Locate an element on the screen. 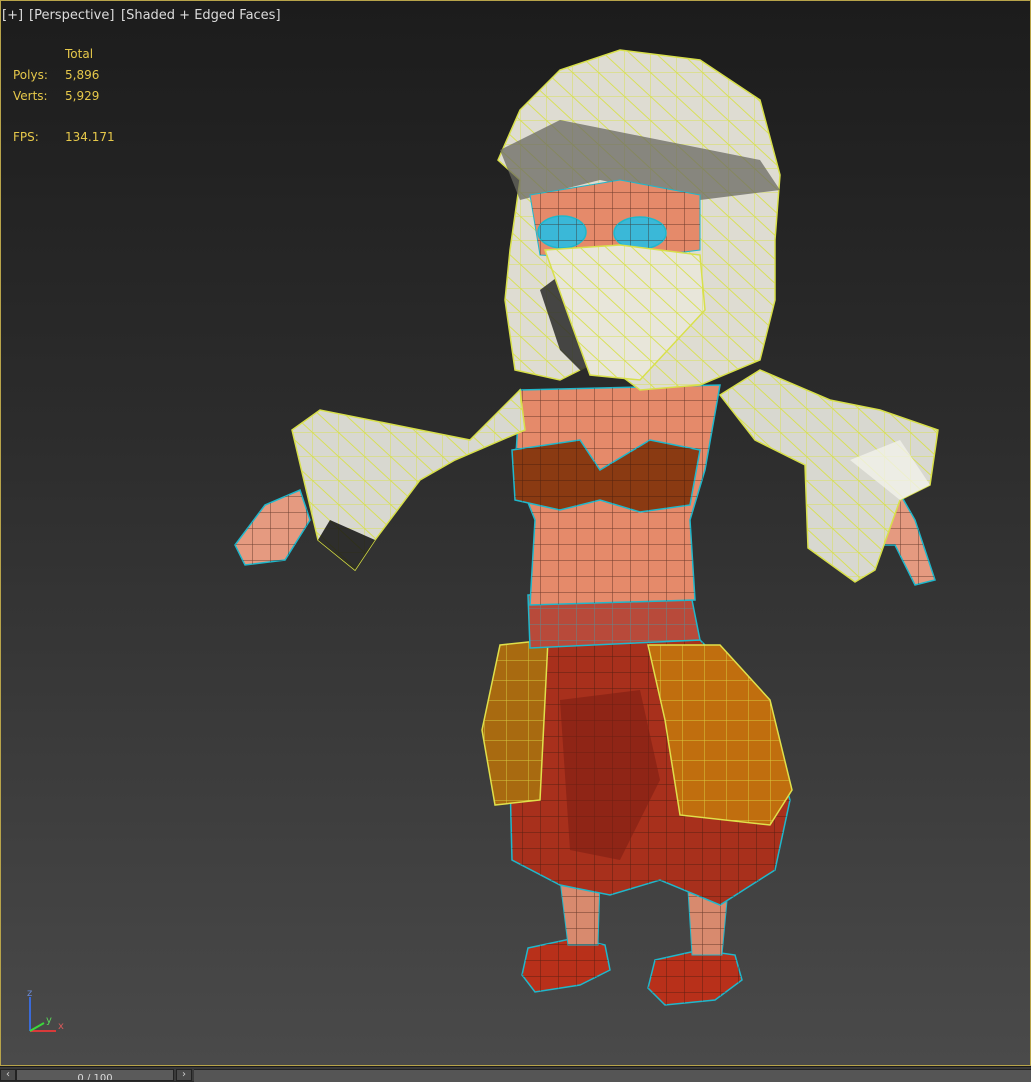 The image size is (1031, 1082). timeline-bar: ‹ 0 / 100 › is located at coordinates (515, 1074).